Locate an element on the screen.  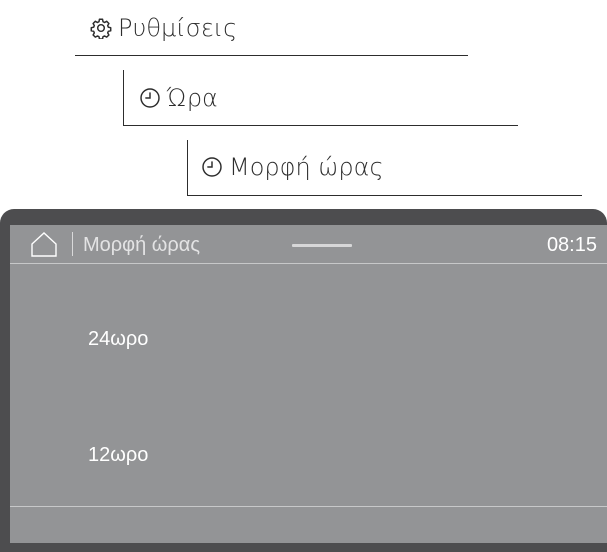
breadcrumb-settings: Ρυθμίσεις is located at coordinates (163, 28).